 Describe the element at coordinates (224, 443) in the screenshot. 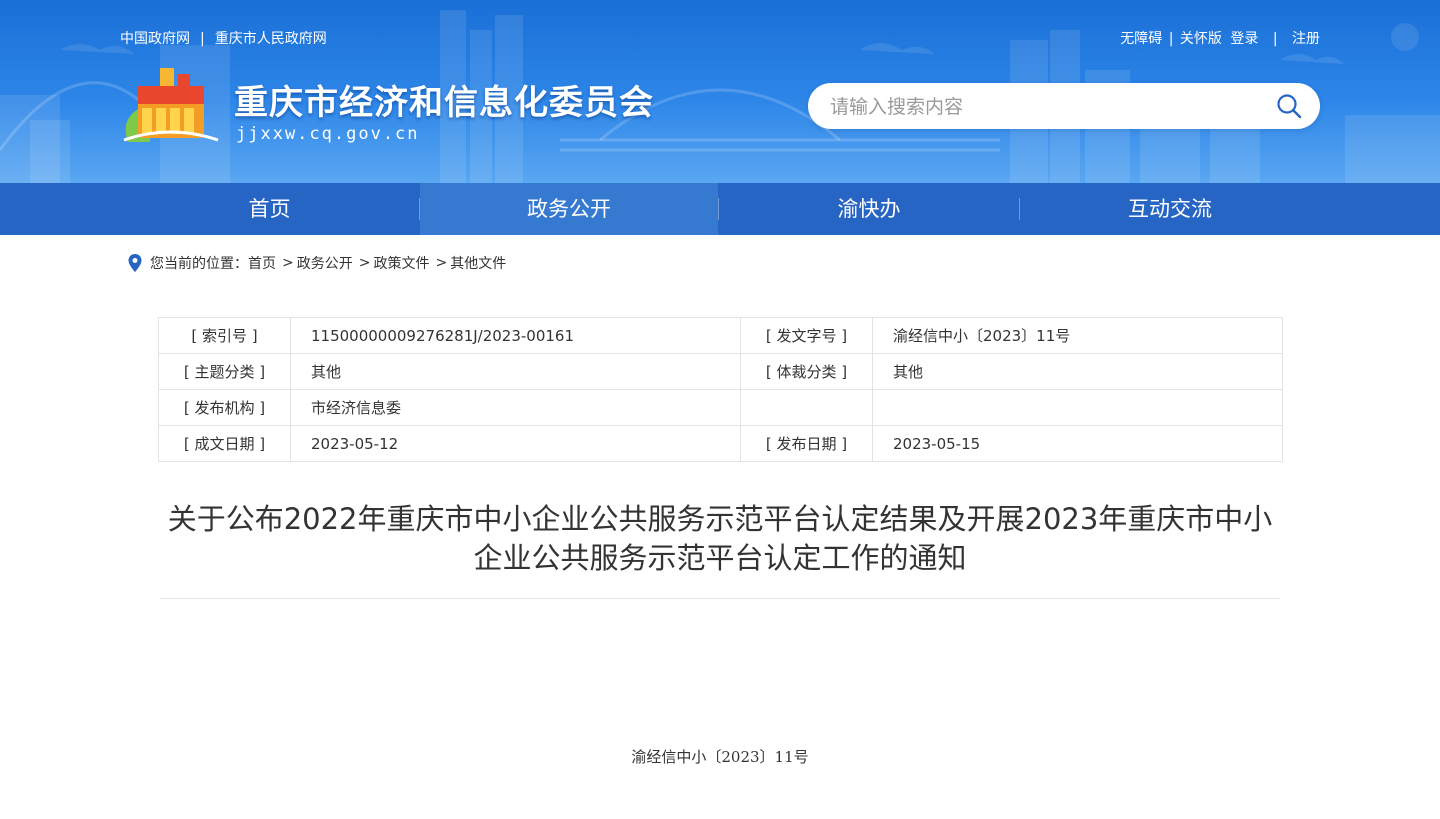

I see `meta-key-written-date: [ 成文日期 ]` at that location.